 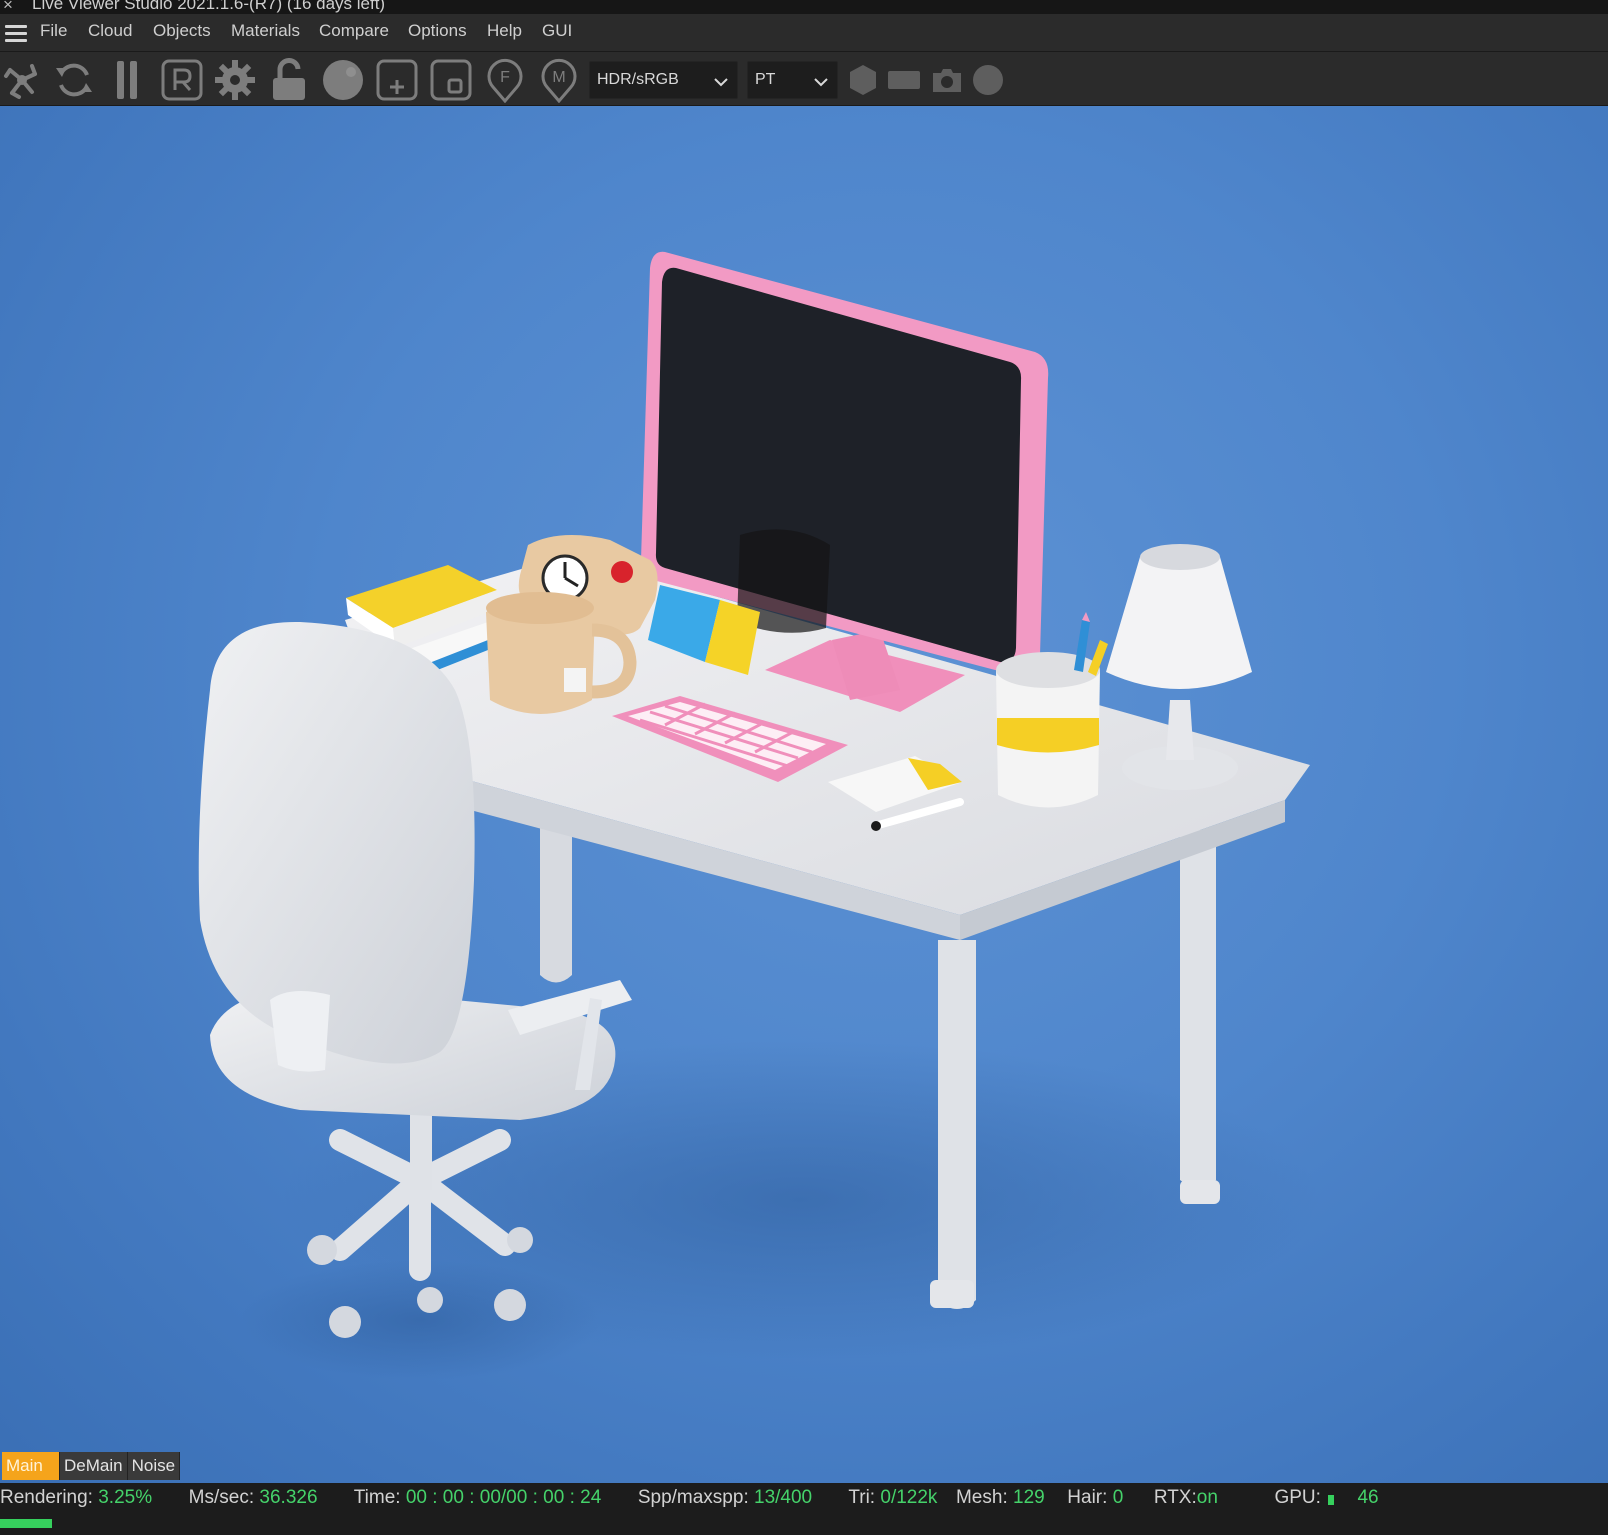 I want to click on menu-file: File, so click(x=53, y=31).